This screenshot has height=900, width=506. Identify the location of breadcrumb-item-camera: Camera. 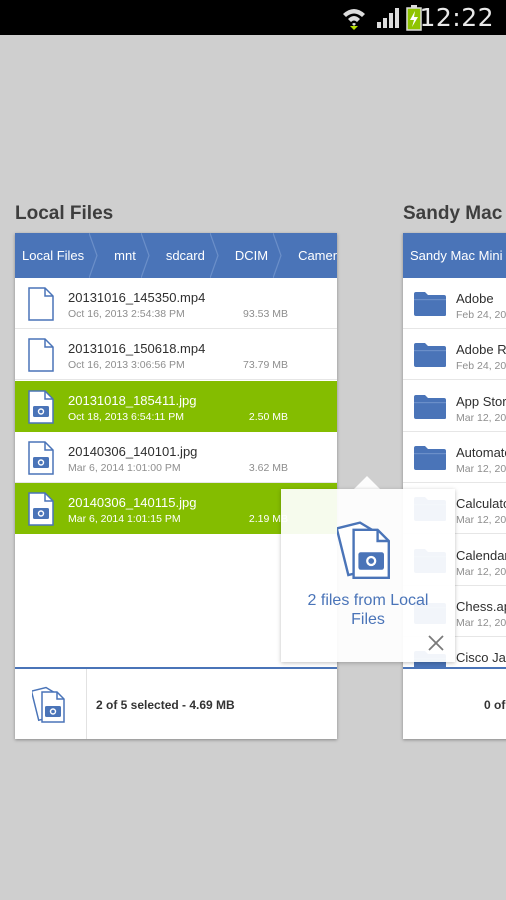
(309, 255).